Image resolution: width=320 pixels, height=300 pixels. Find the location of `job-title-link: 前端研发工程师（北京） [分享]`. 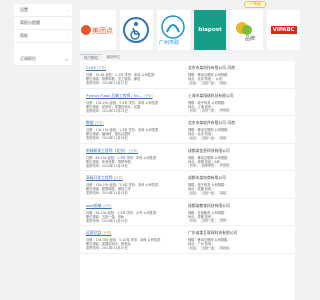

job-title-link: 前端研发工程师（北京） [分享] is located at coordinates (112, 151).